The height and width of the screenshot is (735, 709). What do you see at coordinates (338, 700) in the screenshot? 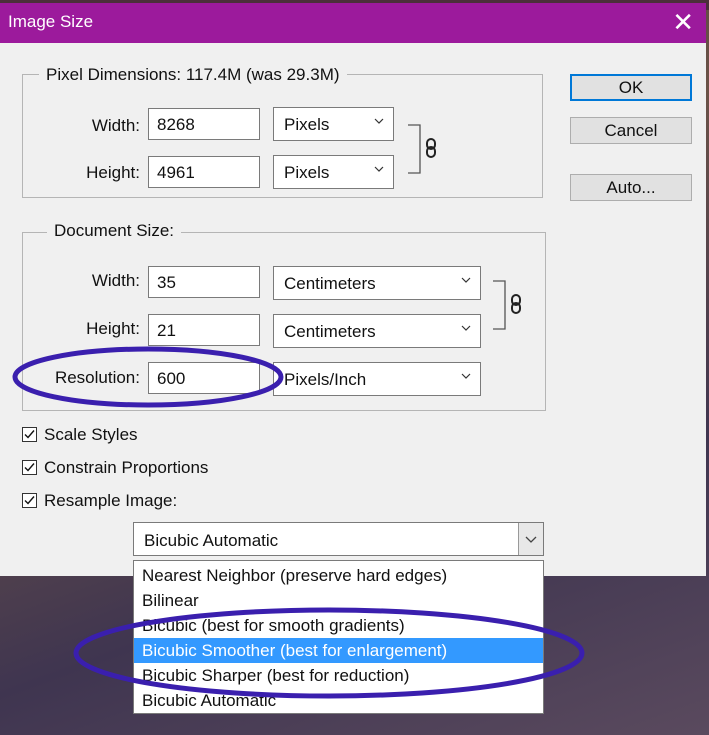
I see `list-item: Bicubic Automatic` at bounding box center [338, 700].